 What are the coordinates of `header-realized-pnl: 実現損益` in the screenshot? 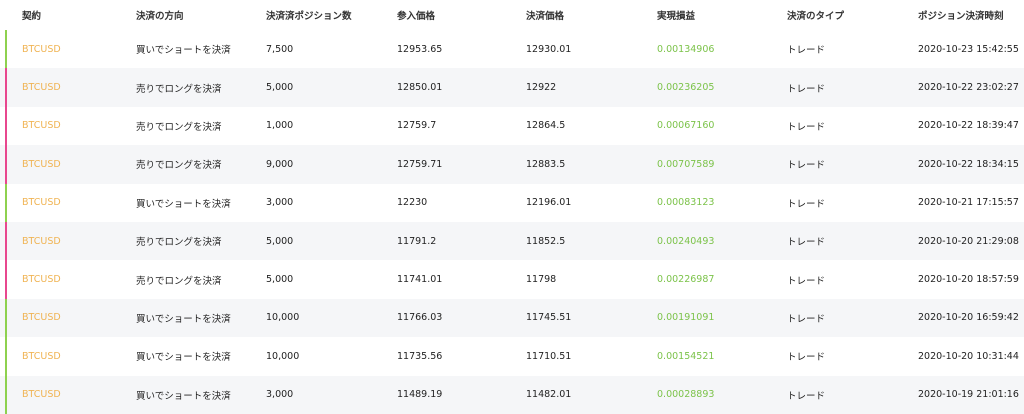 It's located at (676, 15).